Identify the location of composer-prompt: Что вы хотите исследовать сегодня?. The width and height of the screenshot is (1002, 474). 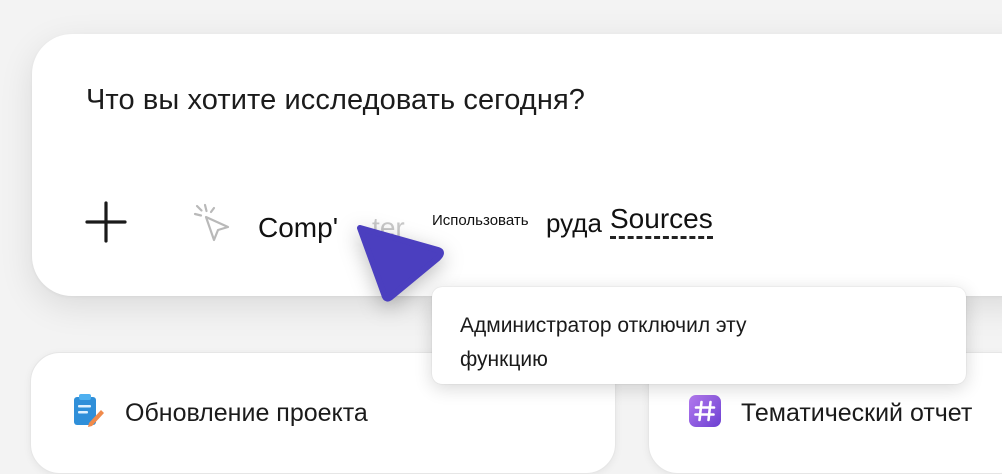
(335, 100).